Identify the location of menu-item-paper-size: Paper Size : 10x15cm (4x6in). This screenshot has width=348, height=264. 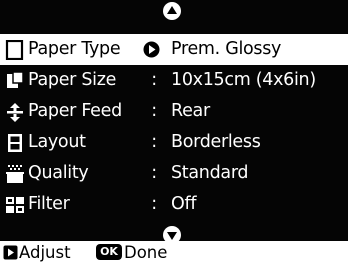
(174, 80).